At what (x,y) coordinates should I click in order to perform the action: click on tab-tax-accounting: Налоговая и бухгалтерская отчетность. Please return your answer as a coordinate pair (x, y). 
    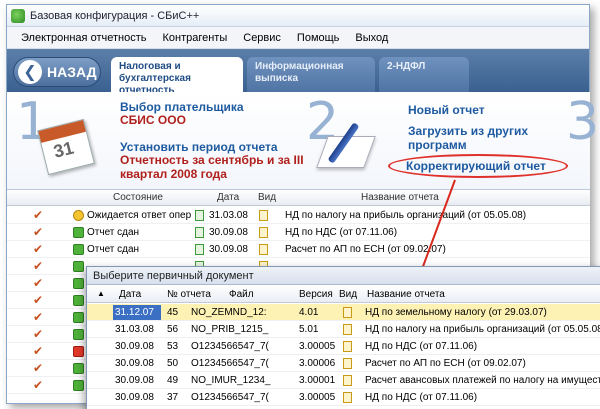
    Looking at the image, I should click on (177, 77).